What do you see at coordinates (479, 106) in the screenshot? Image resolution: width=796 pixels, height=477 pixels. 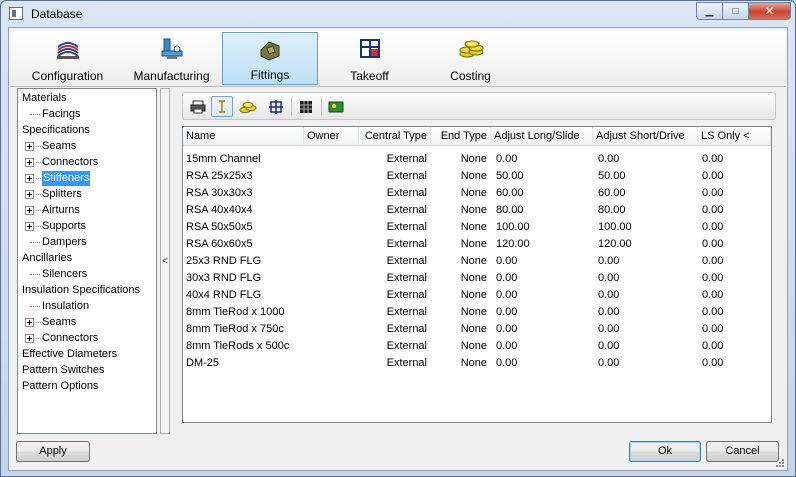 I see `grid-toolbar` at bounding box center [479, 106].